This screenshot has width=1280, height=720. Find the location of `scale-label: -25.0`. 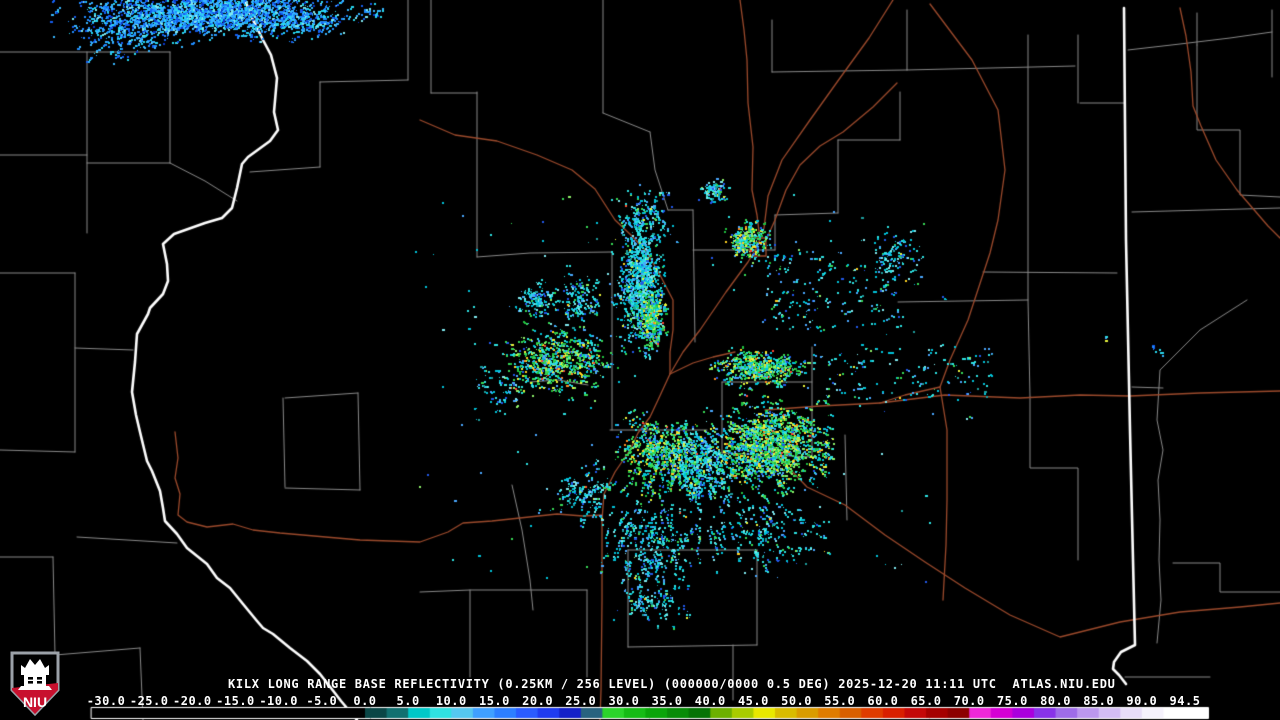

scale-label: -25.0 is located at coordinates (149, 701).